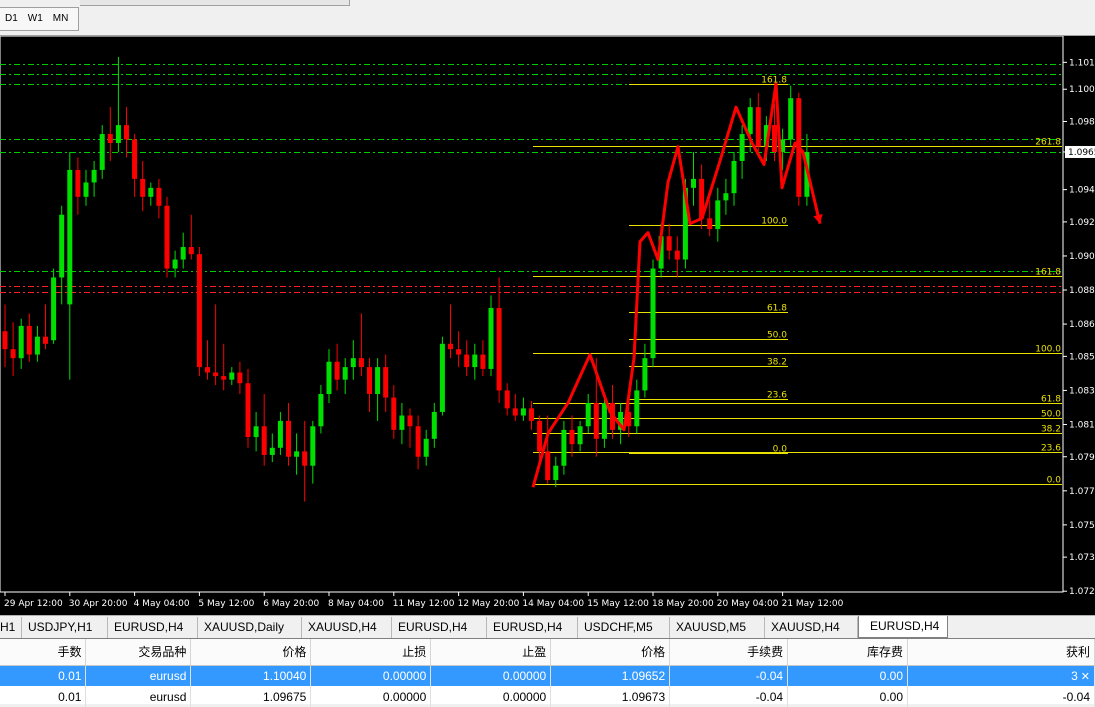 The width and height of the screenshot is (1095, 707). Describe the element at coordinates (729, 652) in the screenshot. I see `col-commission: 手续费` at that location.